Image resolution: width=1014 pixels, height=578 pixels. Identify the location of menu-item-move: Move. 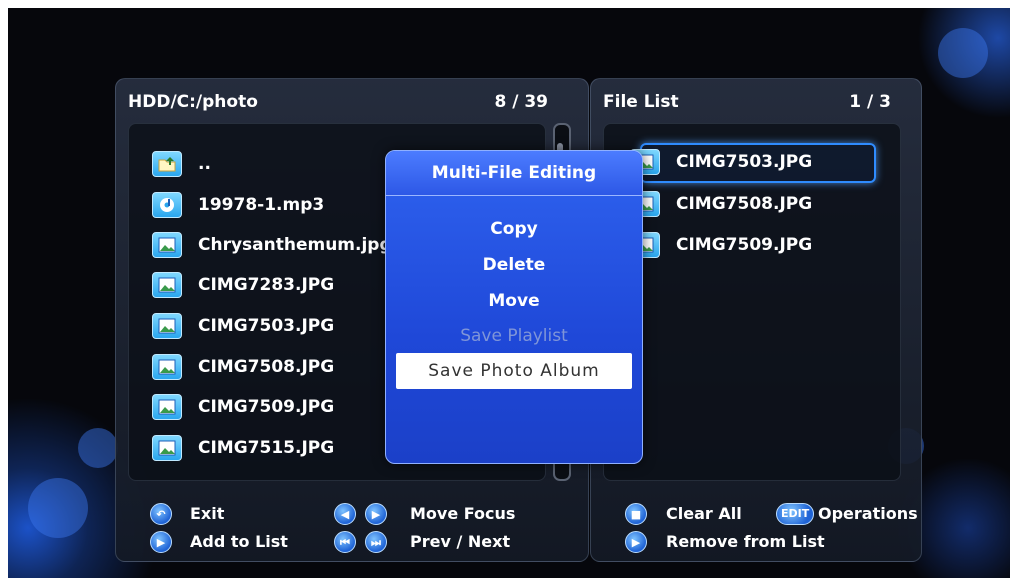
(514, 301).